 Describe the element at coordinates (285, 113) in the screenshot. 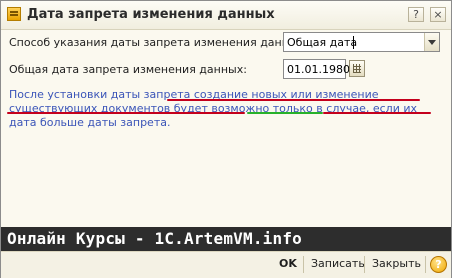

I see `green-underline-annotation` at that location.